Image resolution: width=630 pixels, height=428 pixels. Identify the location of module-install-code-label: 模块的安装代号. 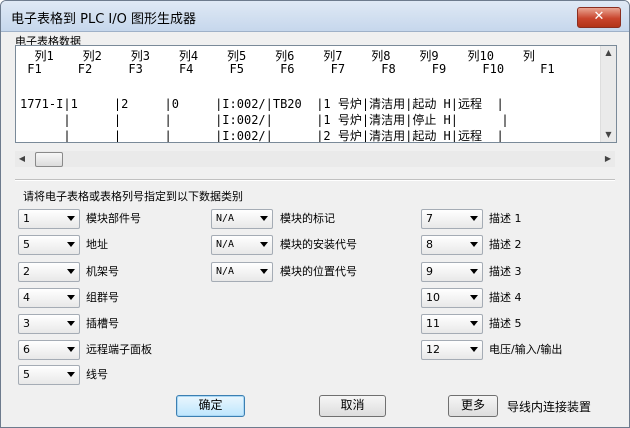
(318, 244).